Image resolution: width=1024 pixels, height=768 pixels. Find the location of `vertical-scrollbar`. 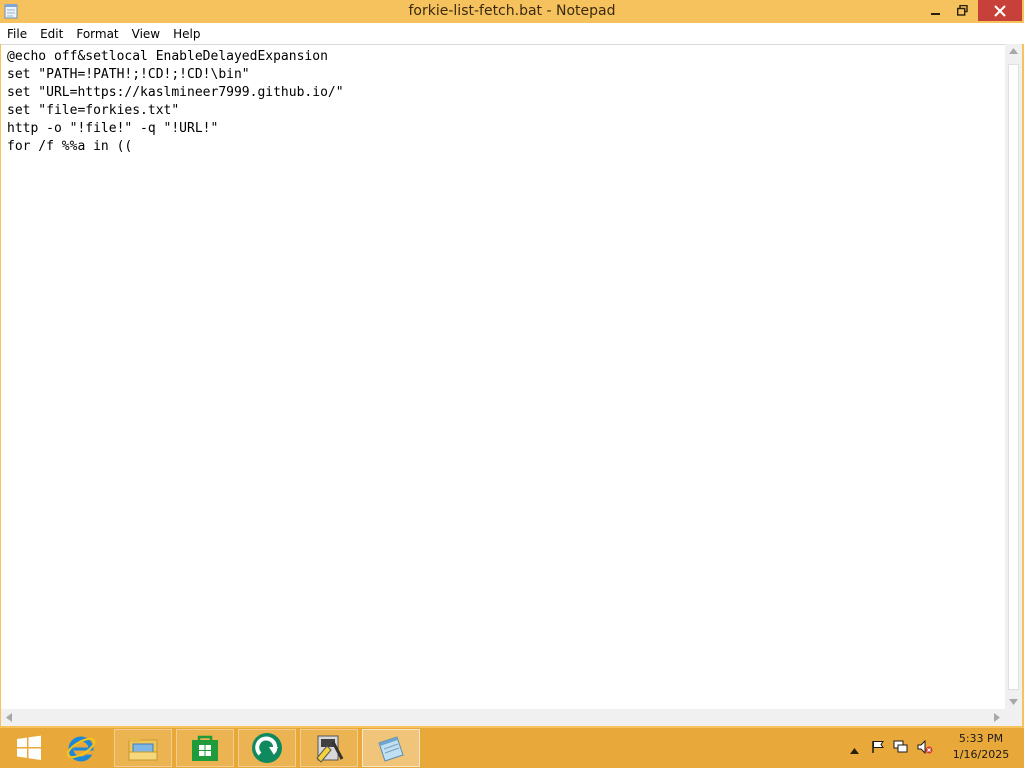

vertical-scrollbar is located at coordinates (1013, 376).